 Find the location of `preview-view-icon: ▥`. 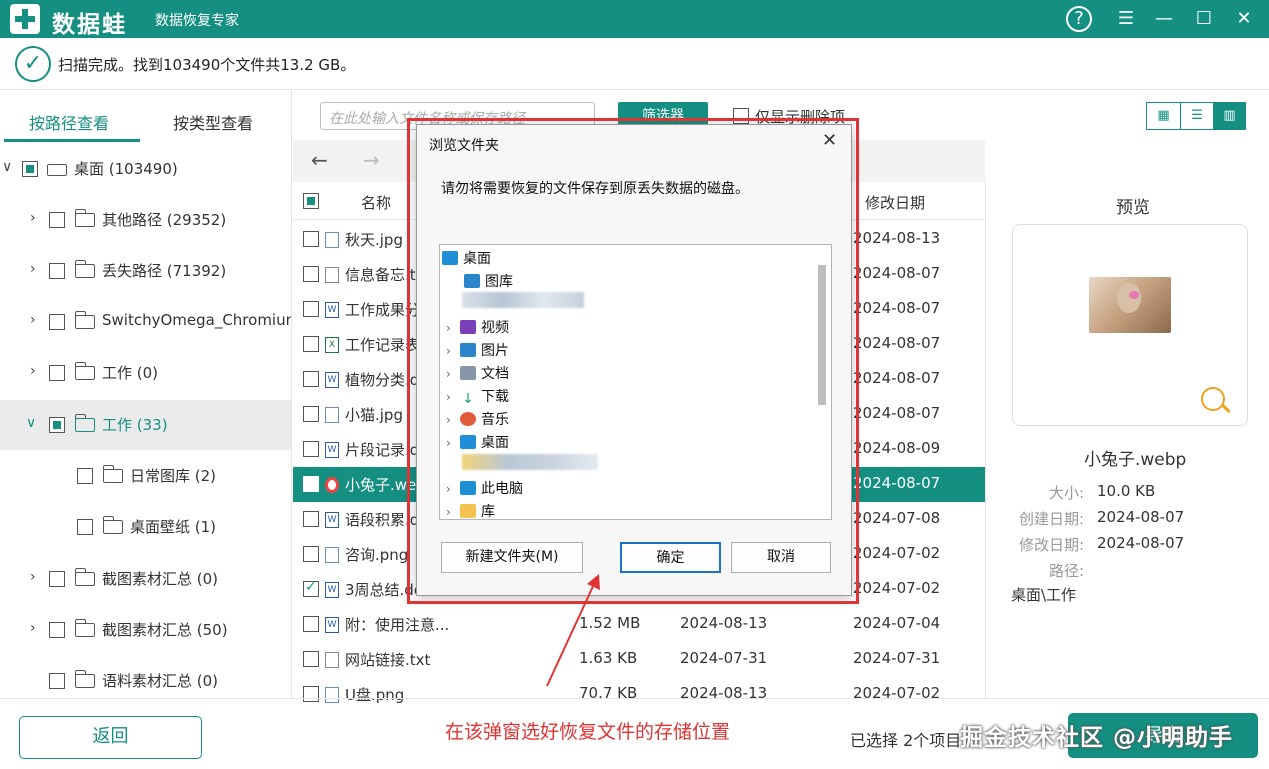

preview-view-icon: ▥ is located at coordinates (1229, 116).